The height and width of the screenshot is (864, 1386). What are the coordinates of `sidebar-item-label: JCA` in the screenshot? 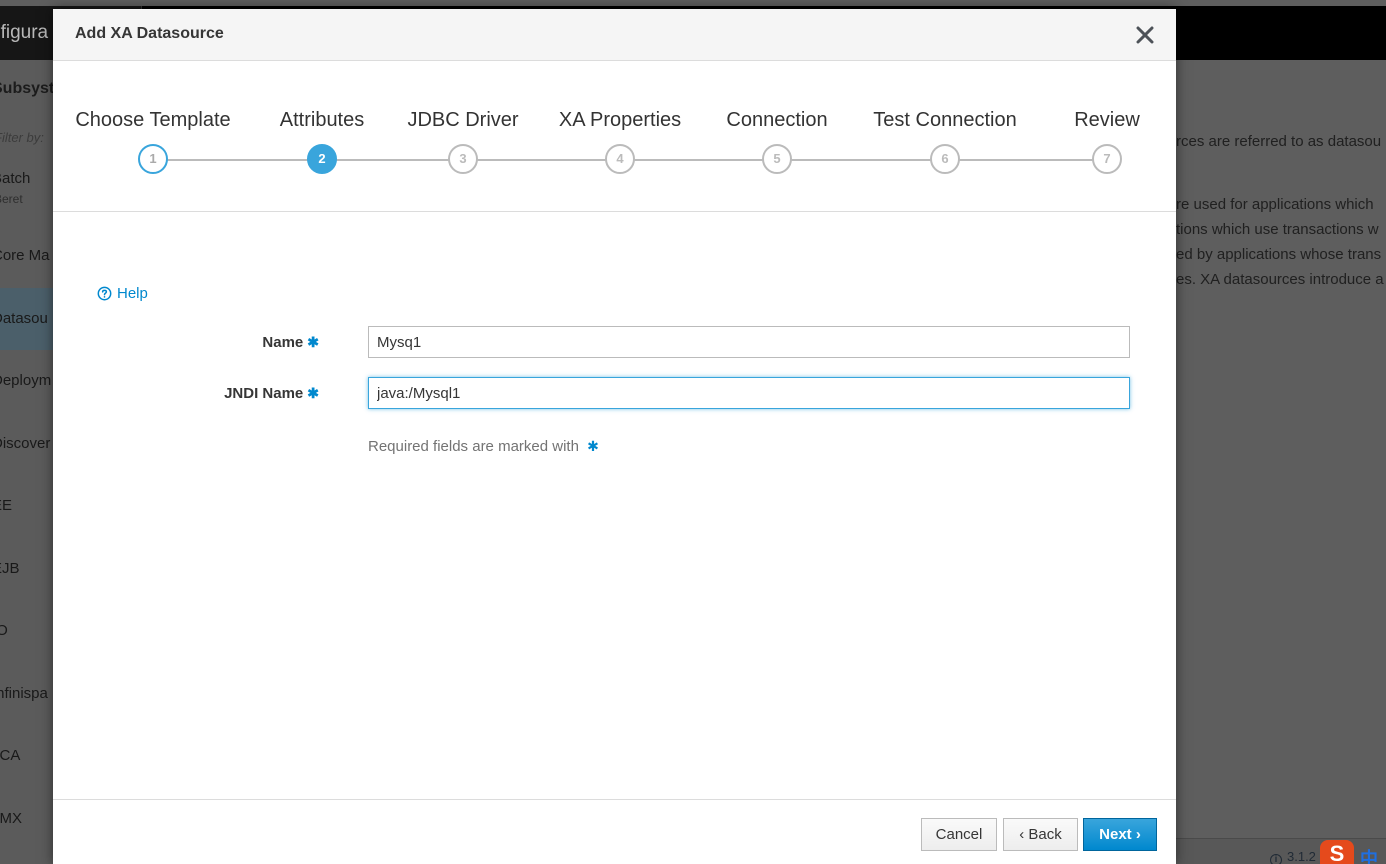 It's located at (10, 755).